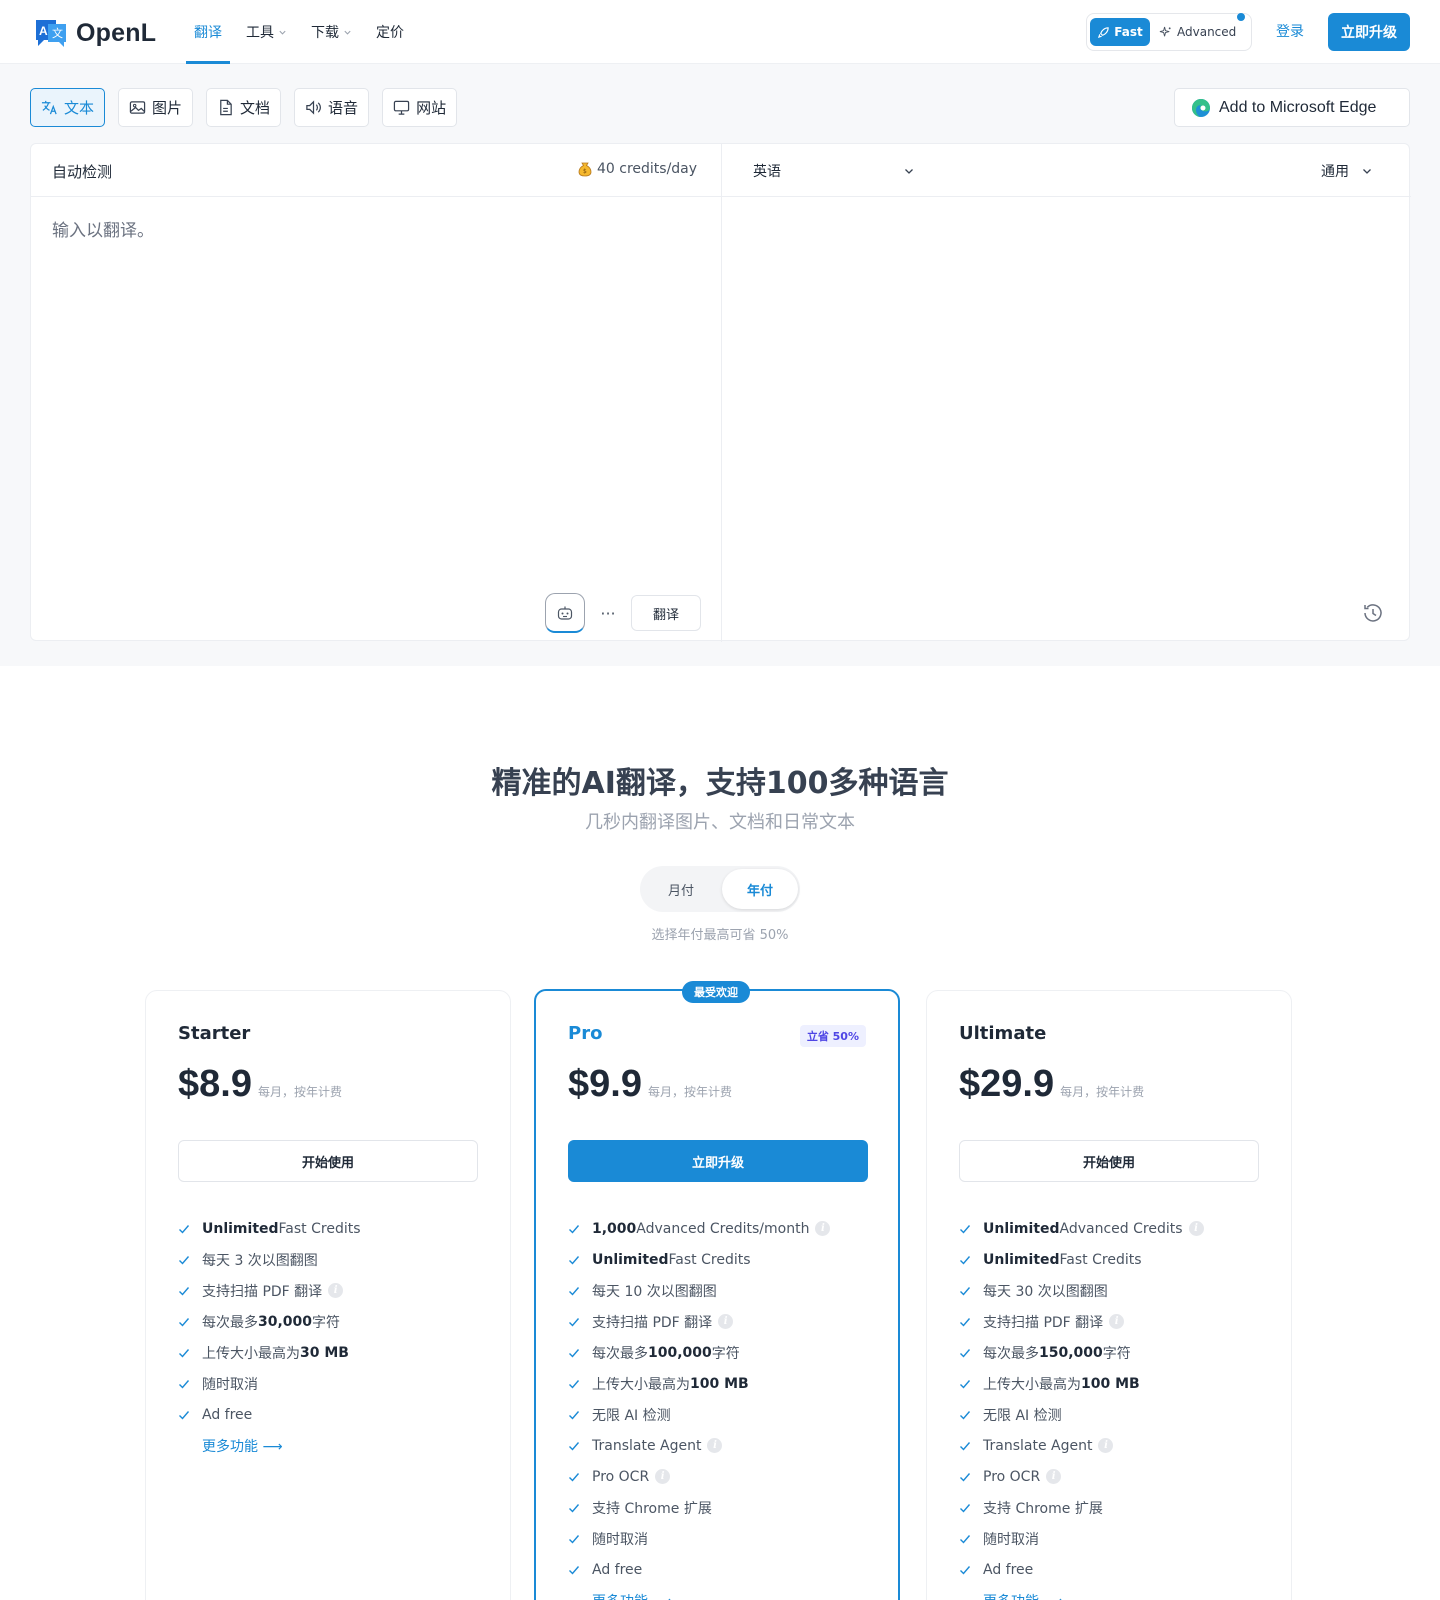 This screenshot has width=1440, height=1600. What do you see at coordinates (1109, 1161) in the screenshot?
I see `plan-ultimate-button: 开始使用` at bounding box center [1109, 1161].